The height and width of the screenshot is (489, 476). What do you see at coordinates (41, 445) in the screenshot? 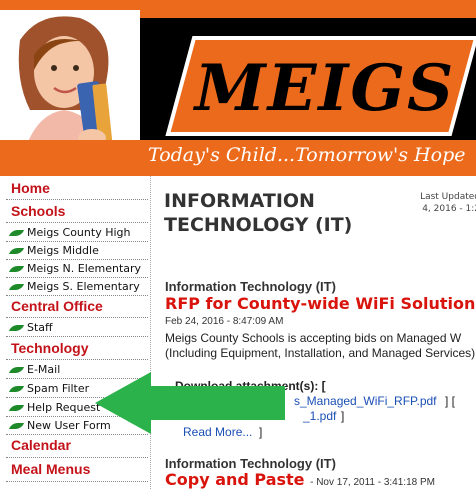
I see `nav-calendar: Calendar` at bounding box center [41, 445].